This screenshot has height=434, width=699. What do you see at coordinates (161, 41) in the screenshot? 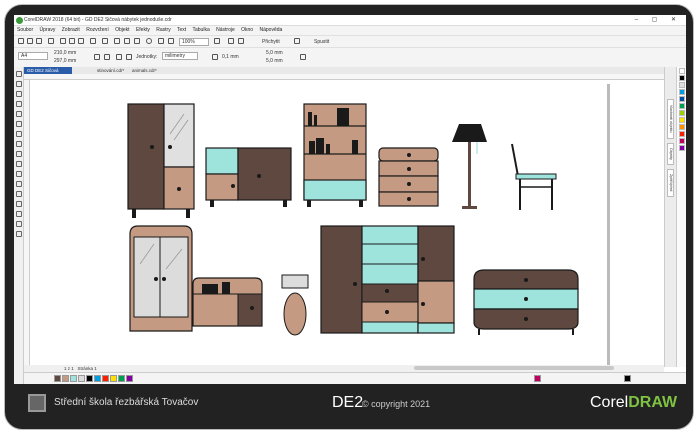
I see `full-screen-icon` at bounding box center [161, 41].